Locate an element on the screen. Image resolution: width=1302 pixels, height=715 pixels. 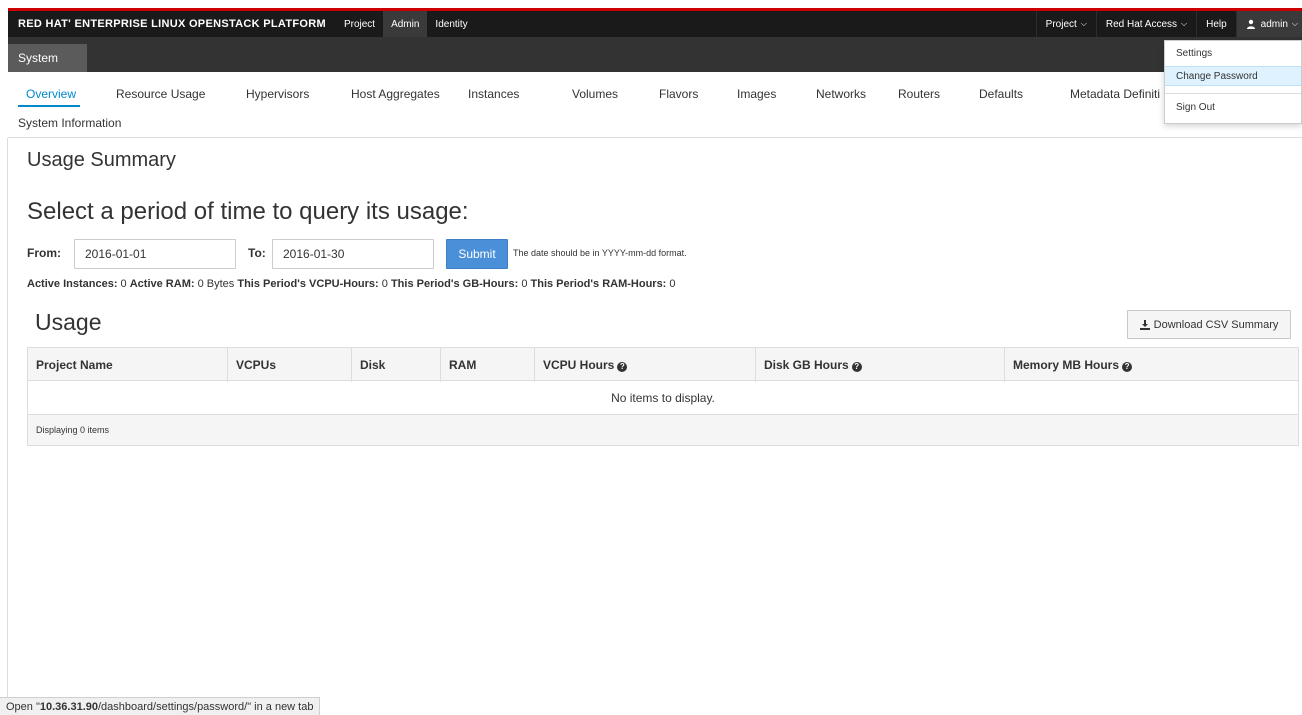
to-date-input is located at coordinates (353, 254).